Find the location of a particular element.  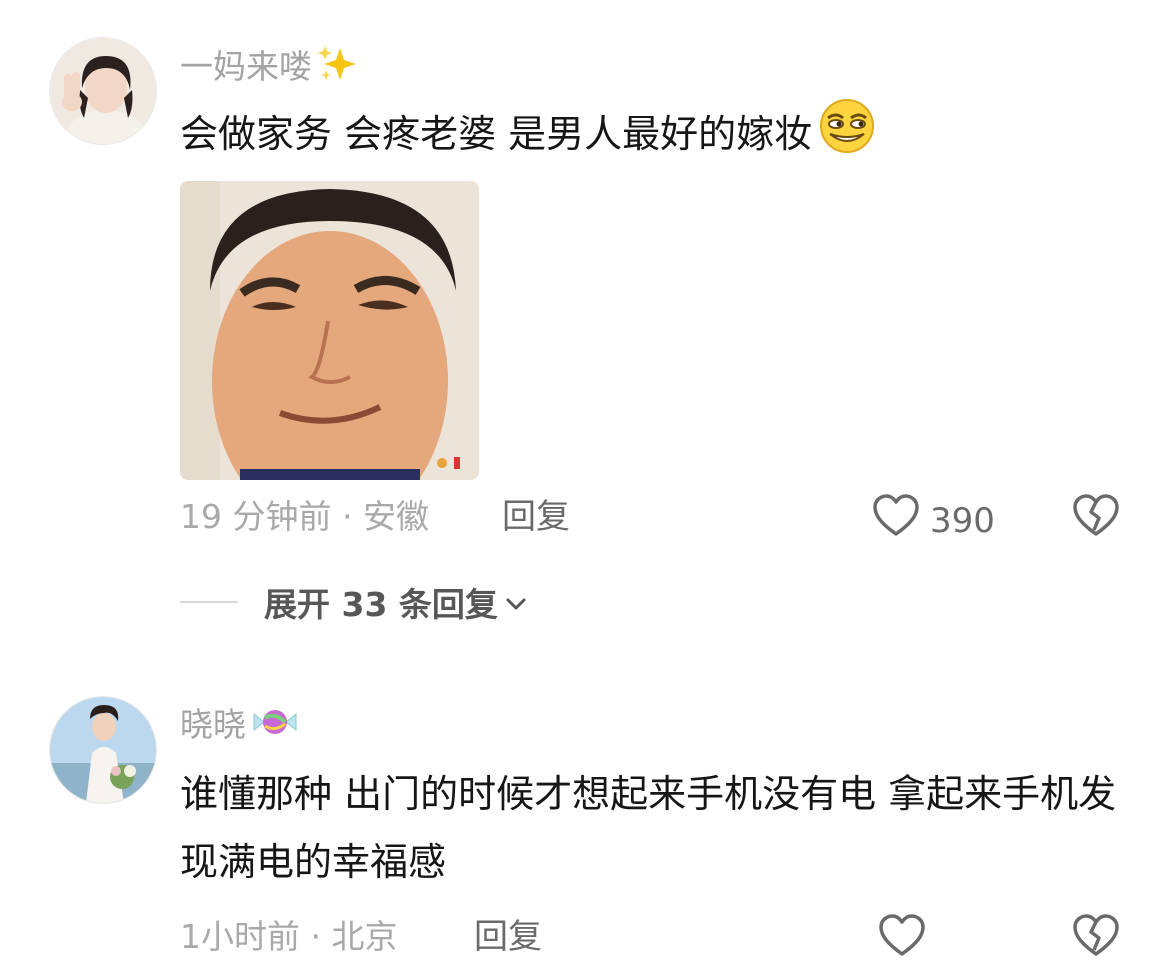

expand-label: 展开 33 条回复 is located at coordinates (381, 604).